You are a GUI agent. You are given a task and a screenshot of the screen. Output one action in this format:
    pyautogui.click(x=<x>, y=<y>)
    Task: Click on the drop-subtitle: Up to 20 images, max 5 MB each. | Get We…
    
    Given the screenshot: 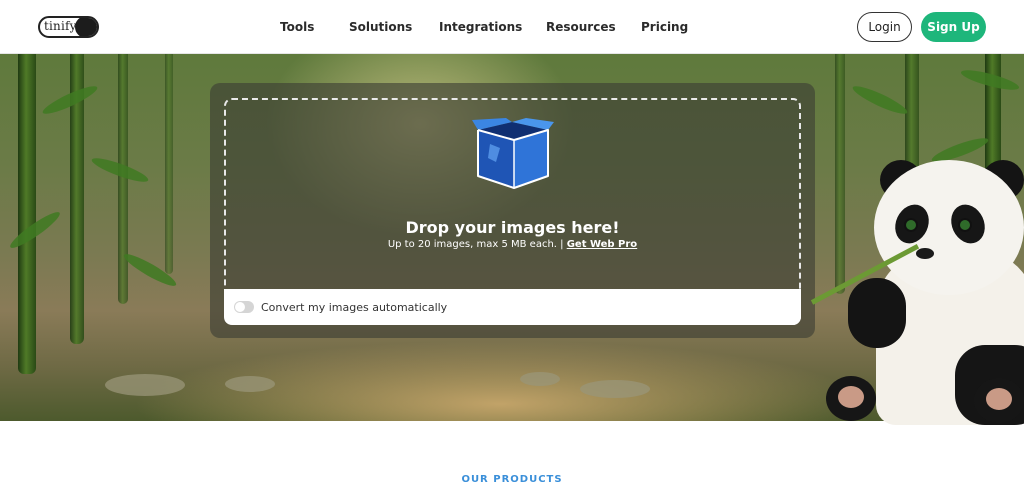 What is the action you would take?
    pyautogui.click(x=512, y=244)
    